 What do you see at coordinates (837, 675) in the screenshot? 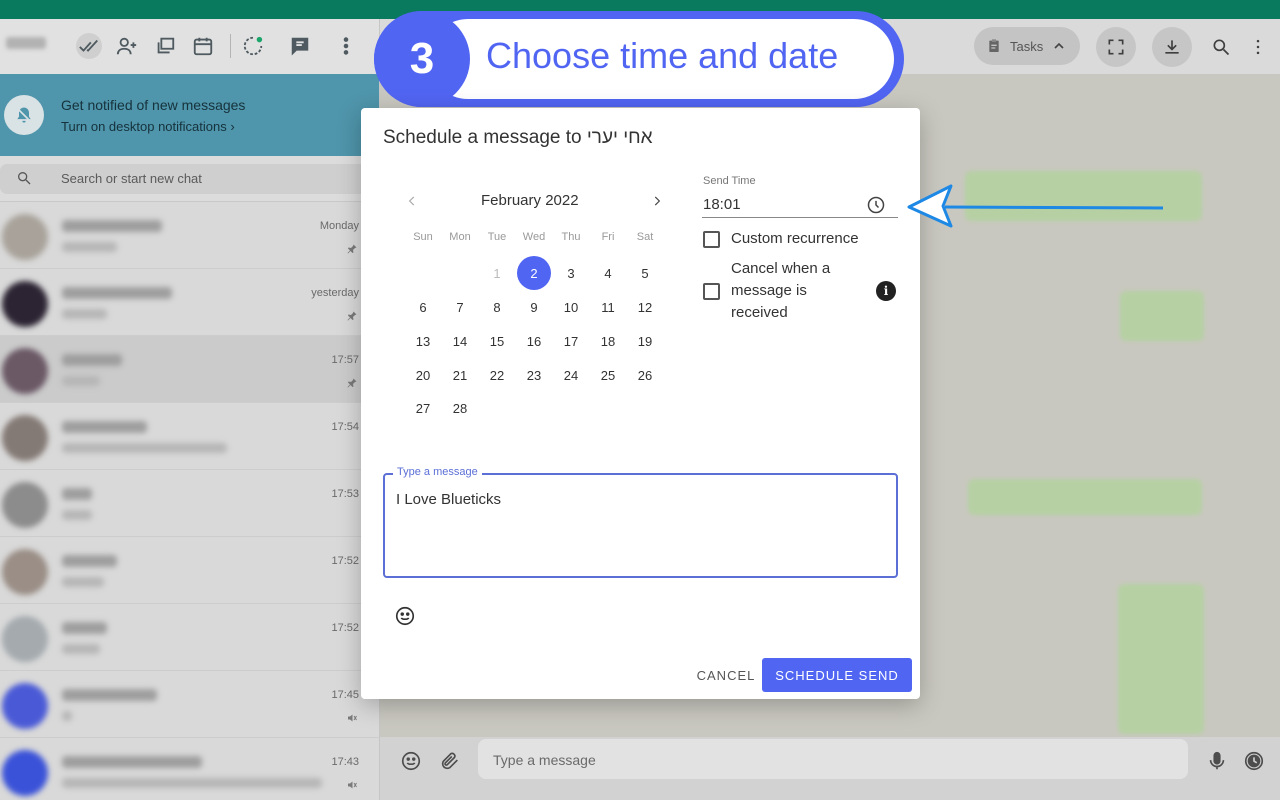
I see `schedule-send-button: SCHEDULE SEND` at bounding box center [837, 675].